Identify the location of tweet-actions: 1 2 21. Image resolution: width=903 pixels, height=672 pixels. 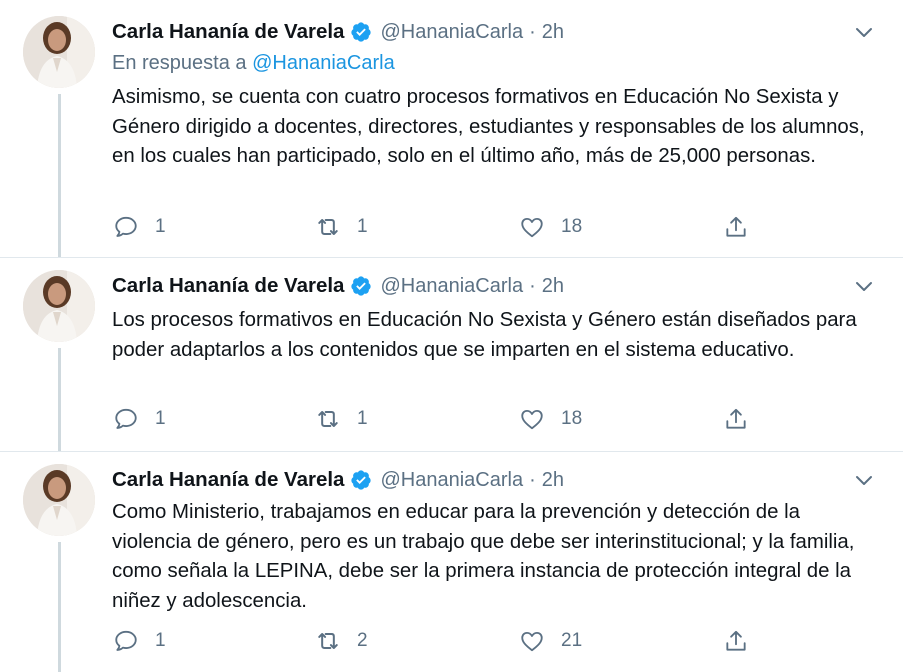
(442, 641).